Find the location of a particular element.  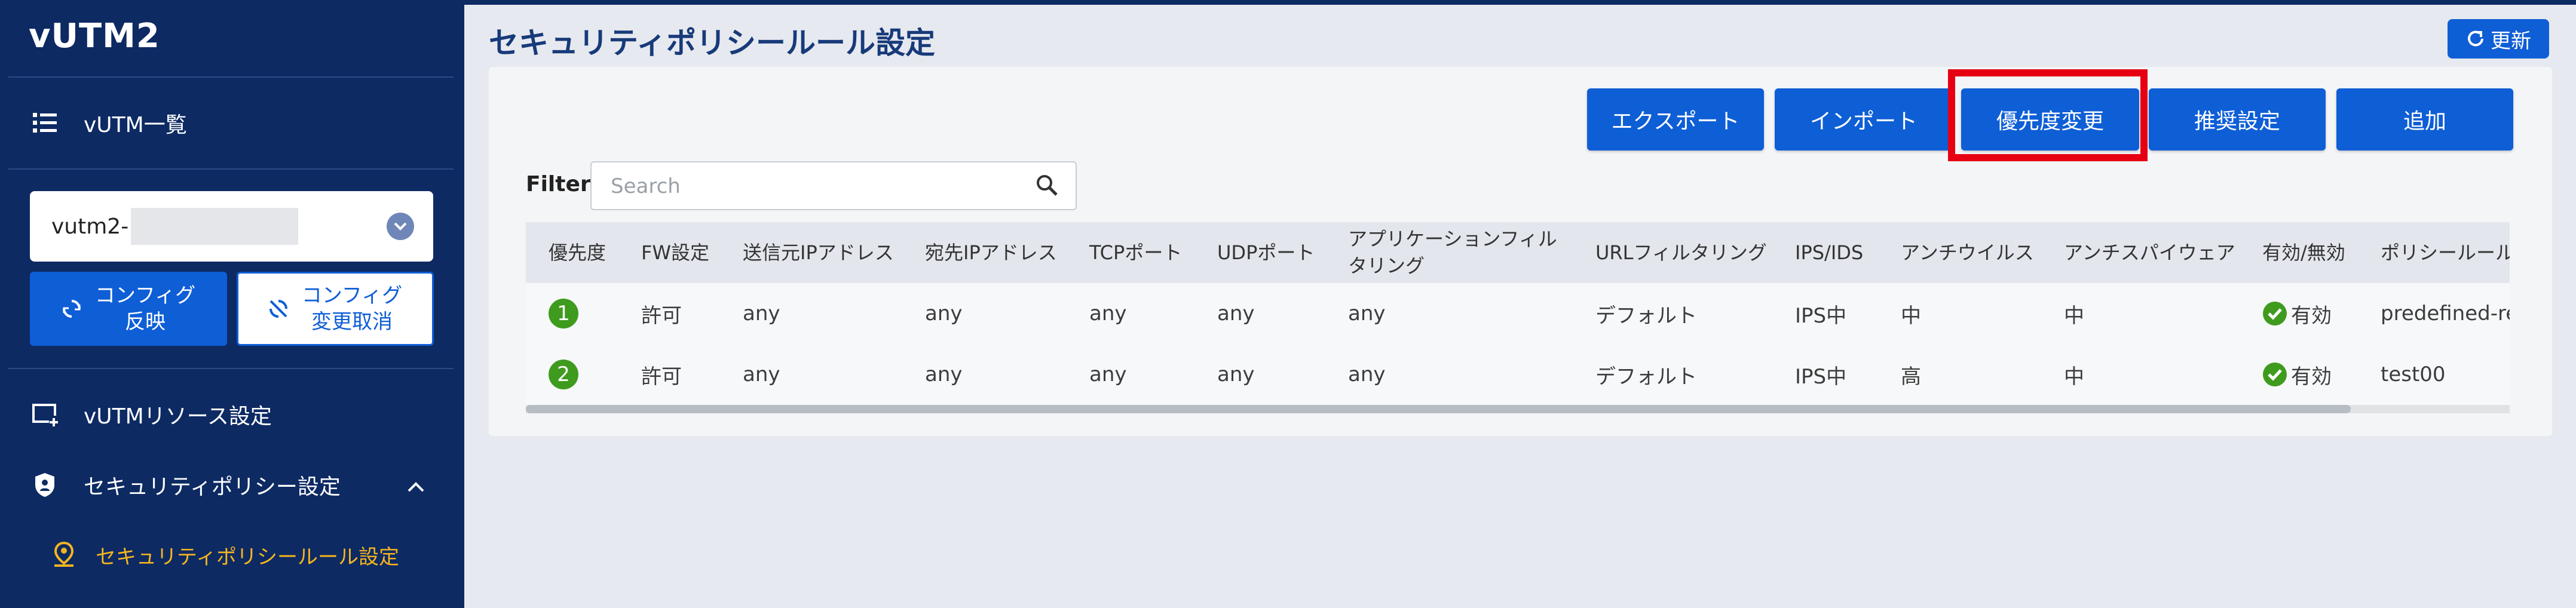

nav-security-policy: セキュリティポリシー設定 is located at coordinates (233, 484).